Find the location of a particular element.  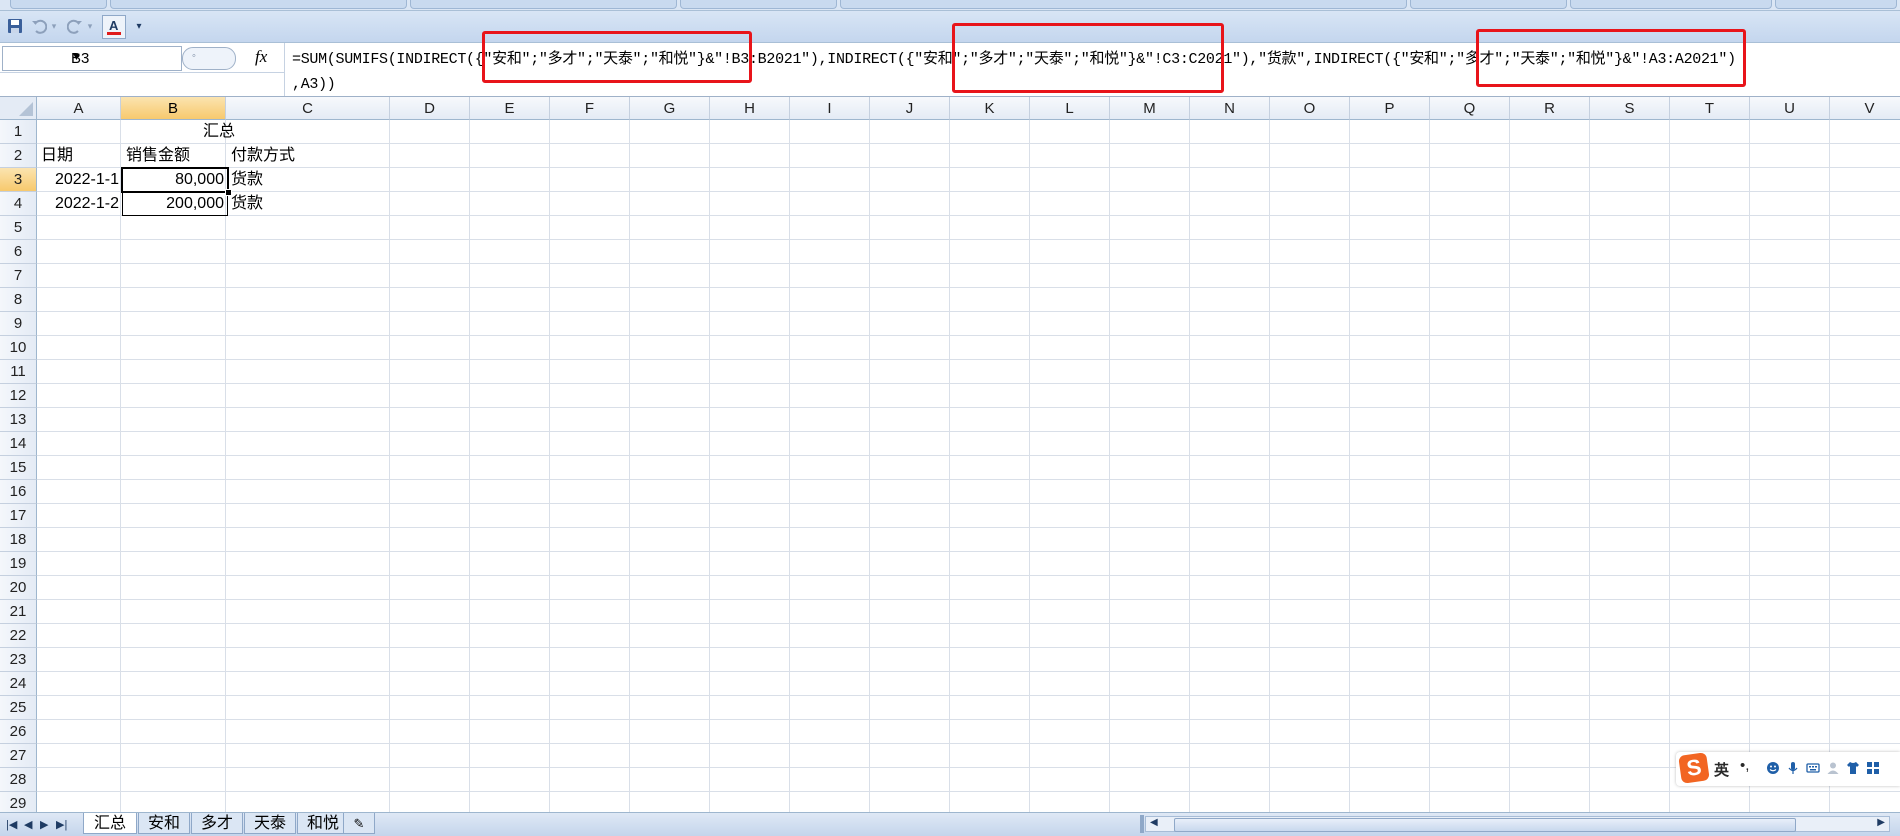

row-header-2: 2 is located at coordinates (18, 156).